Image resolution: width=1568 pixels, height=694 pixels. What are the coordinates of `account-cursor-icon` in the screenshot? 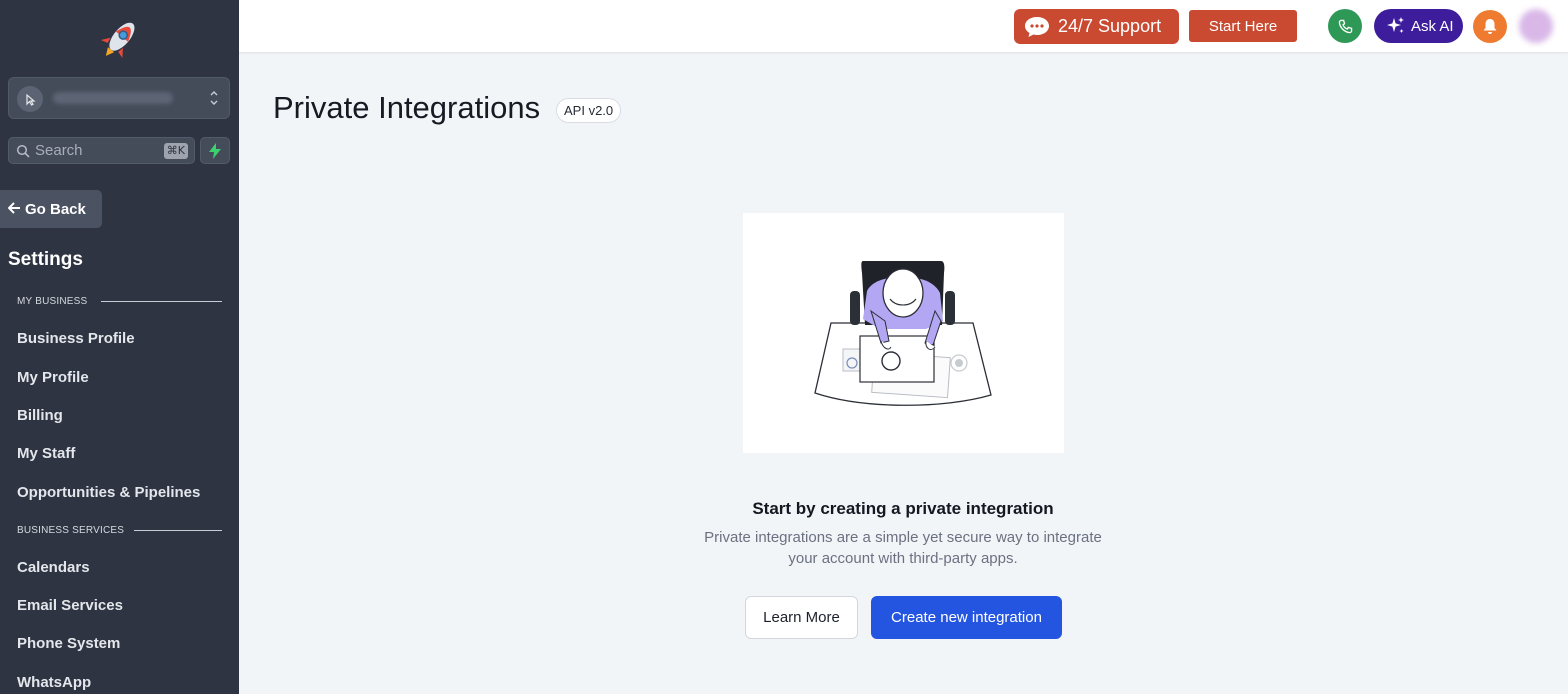 It's located at (30, 99).